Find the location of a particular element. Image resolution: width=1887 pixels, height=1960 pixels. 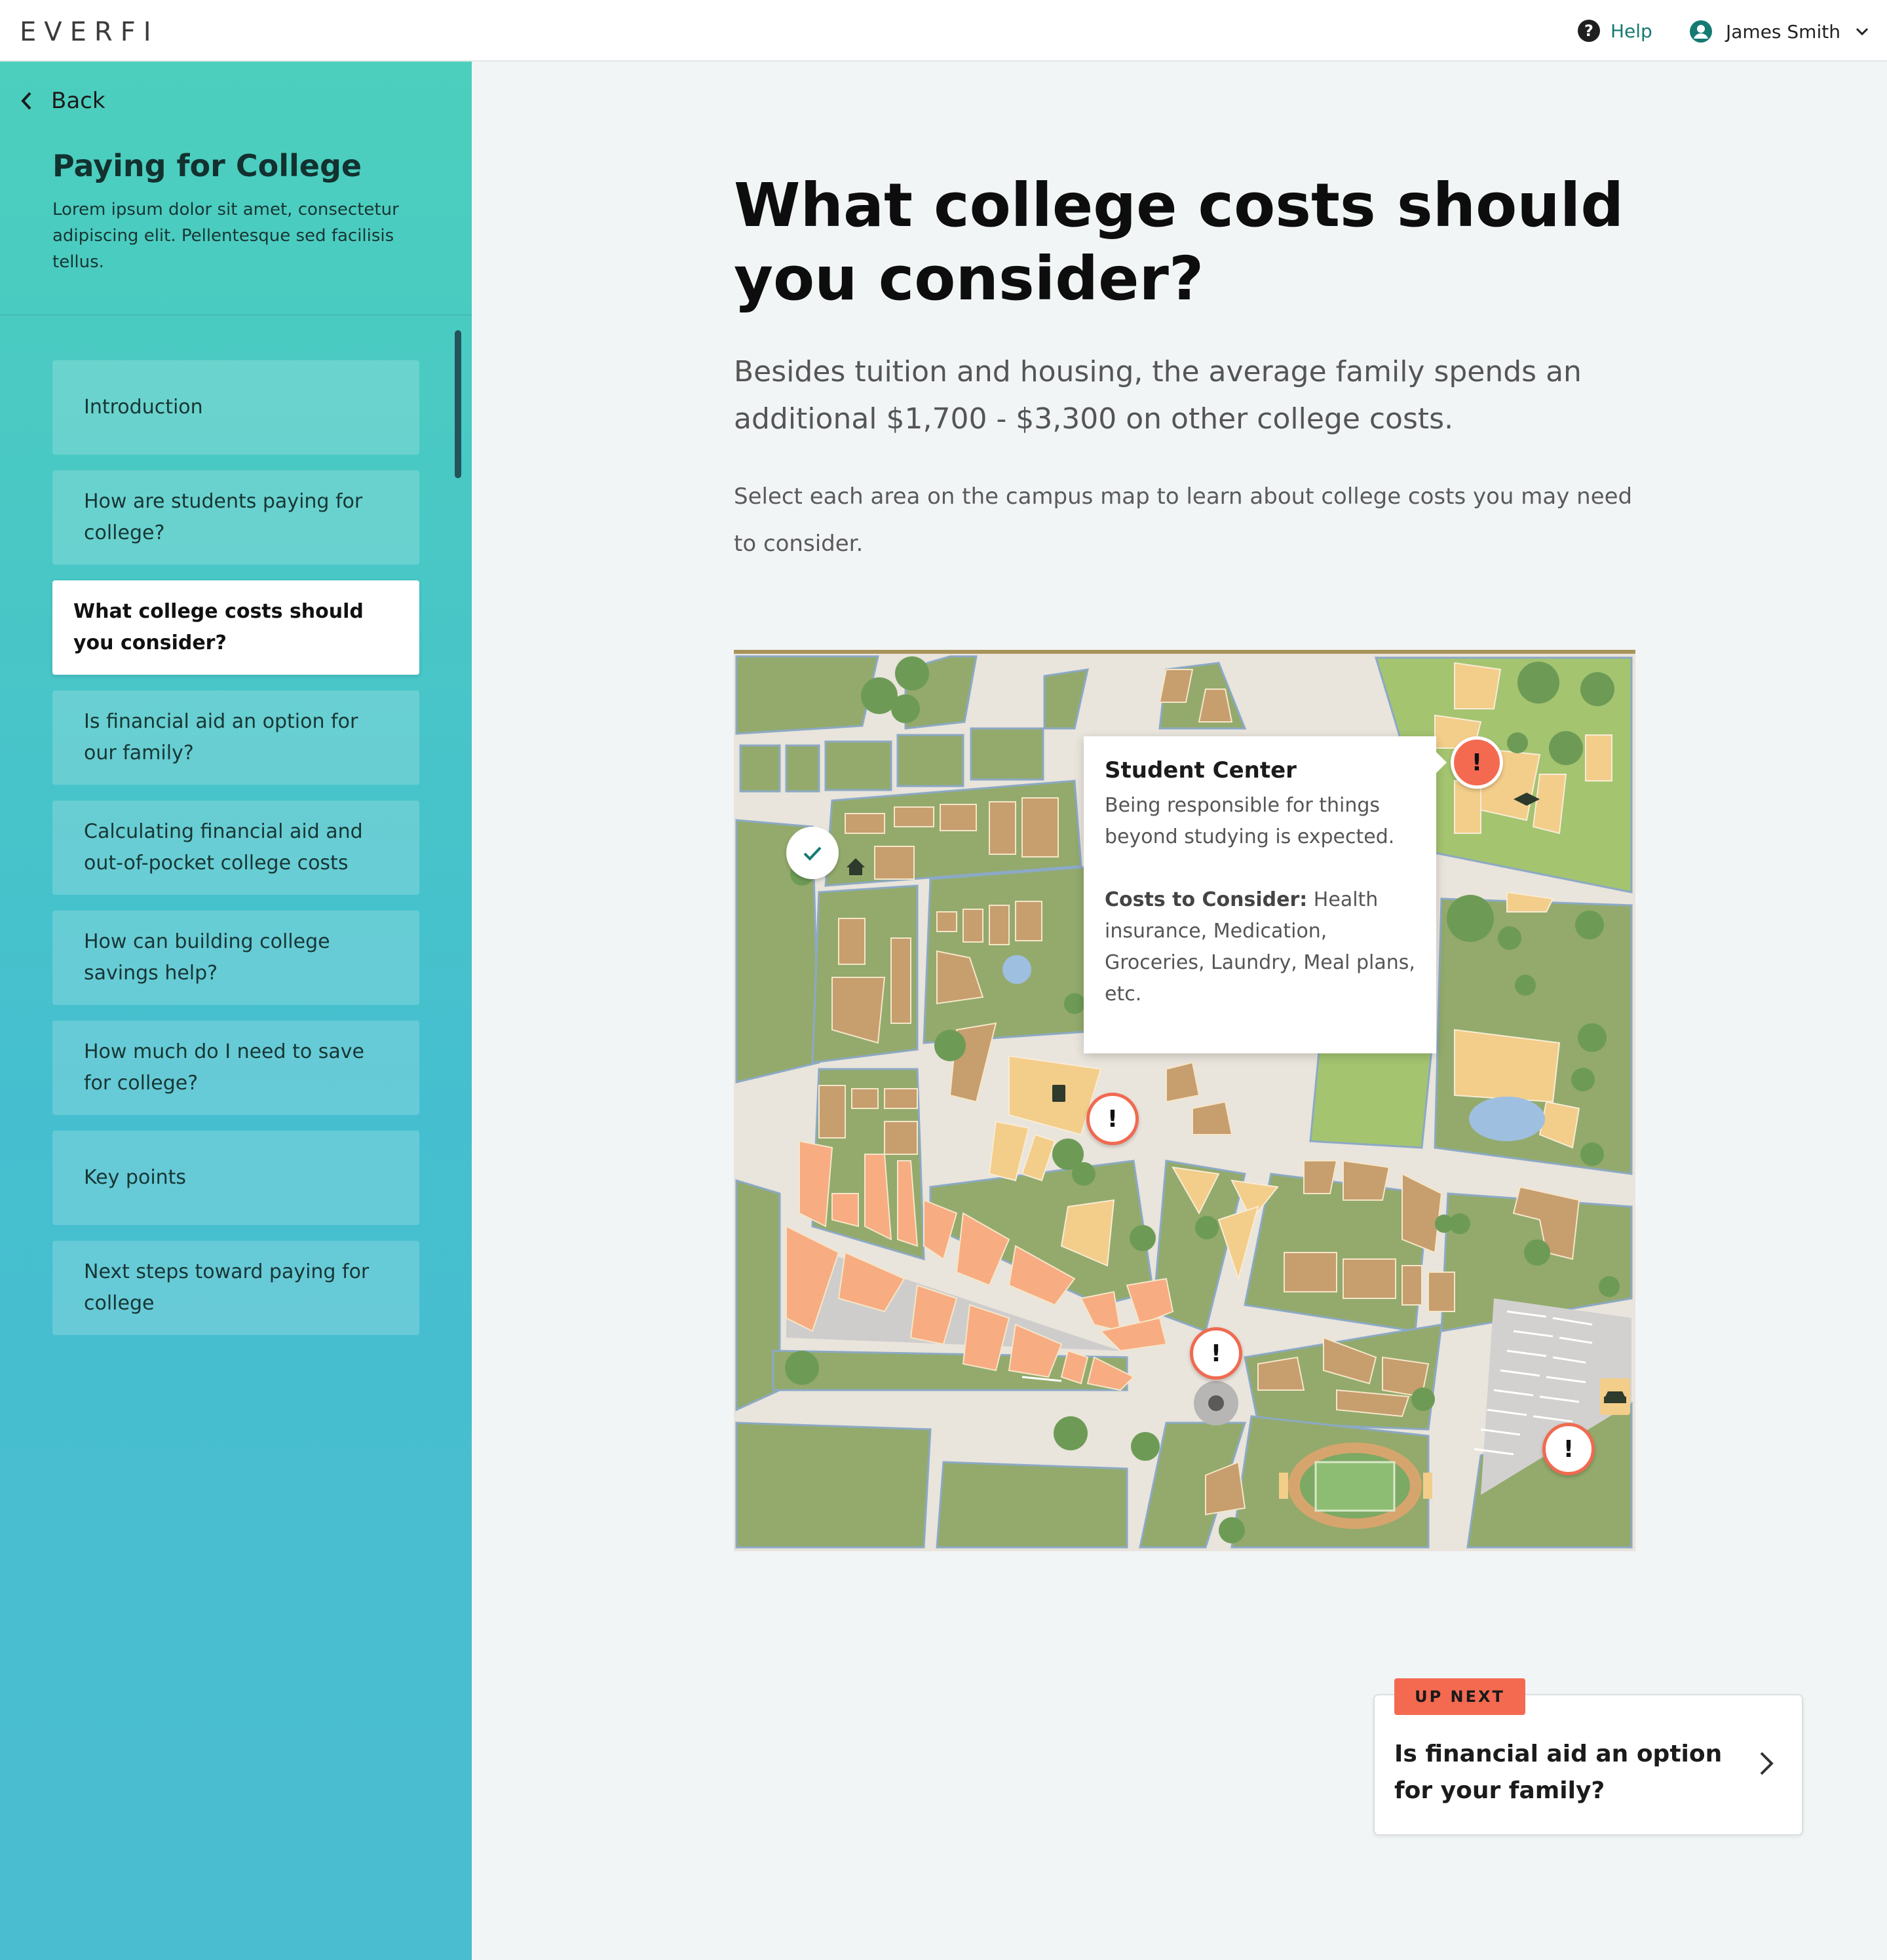

nav-item-key-points: Key points is located at coordinates (235, 1178).